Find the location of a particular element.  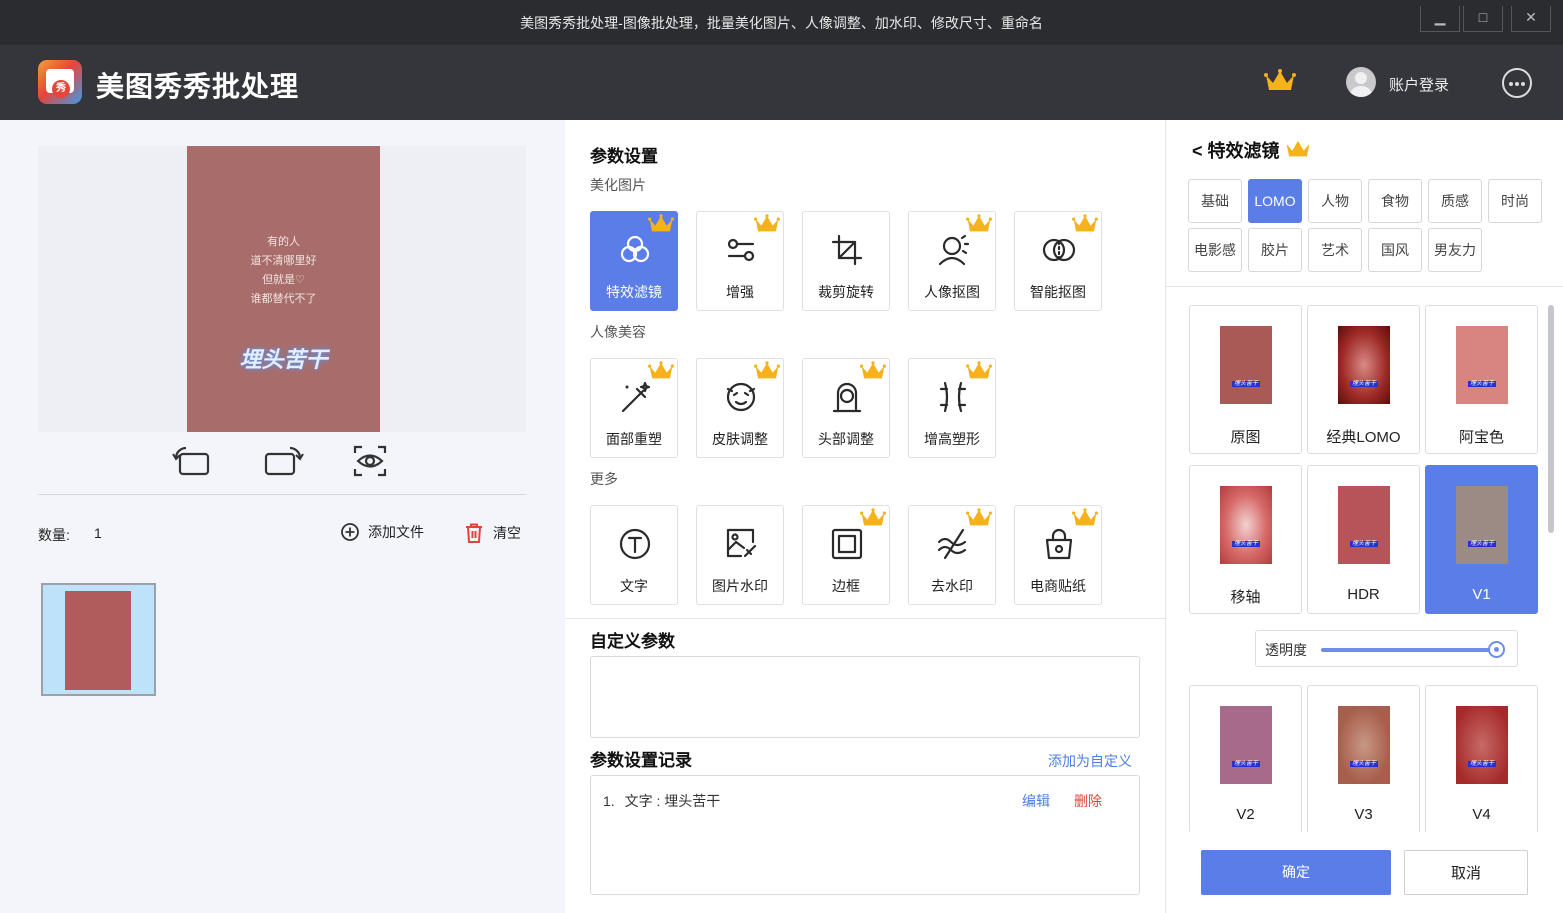

opacity-slider: 透明度 is located at coordinates (1386, 648).